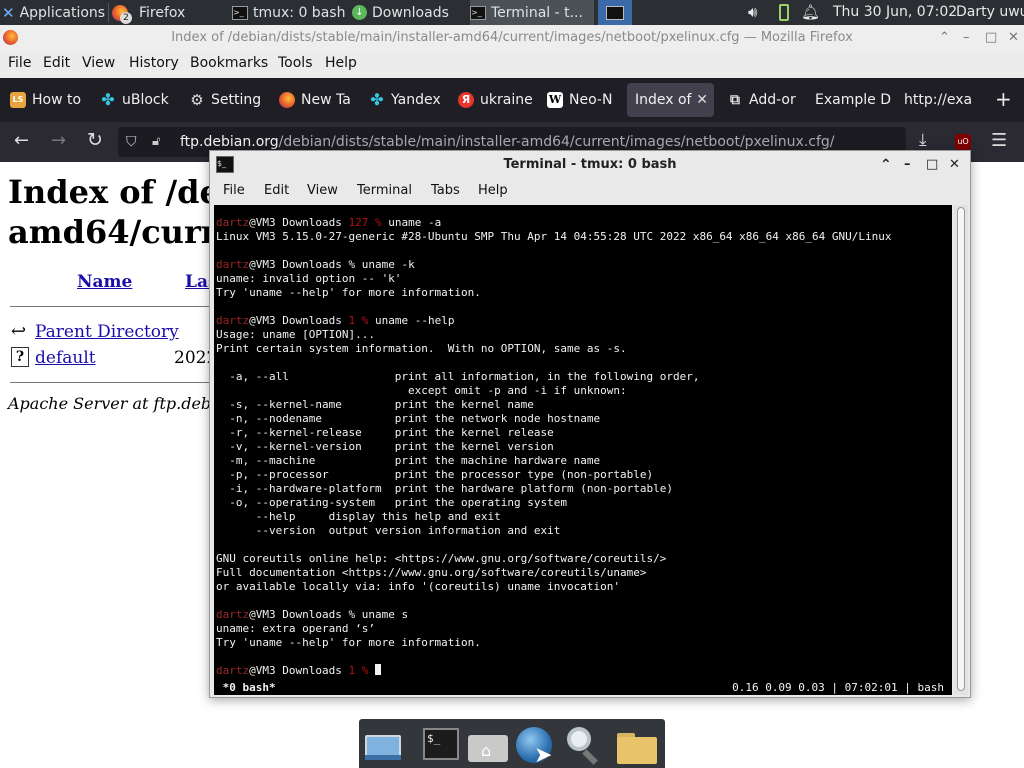  I want to click on reload-icon: ↻, so click(95, 140).